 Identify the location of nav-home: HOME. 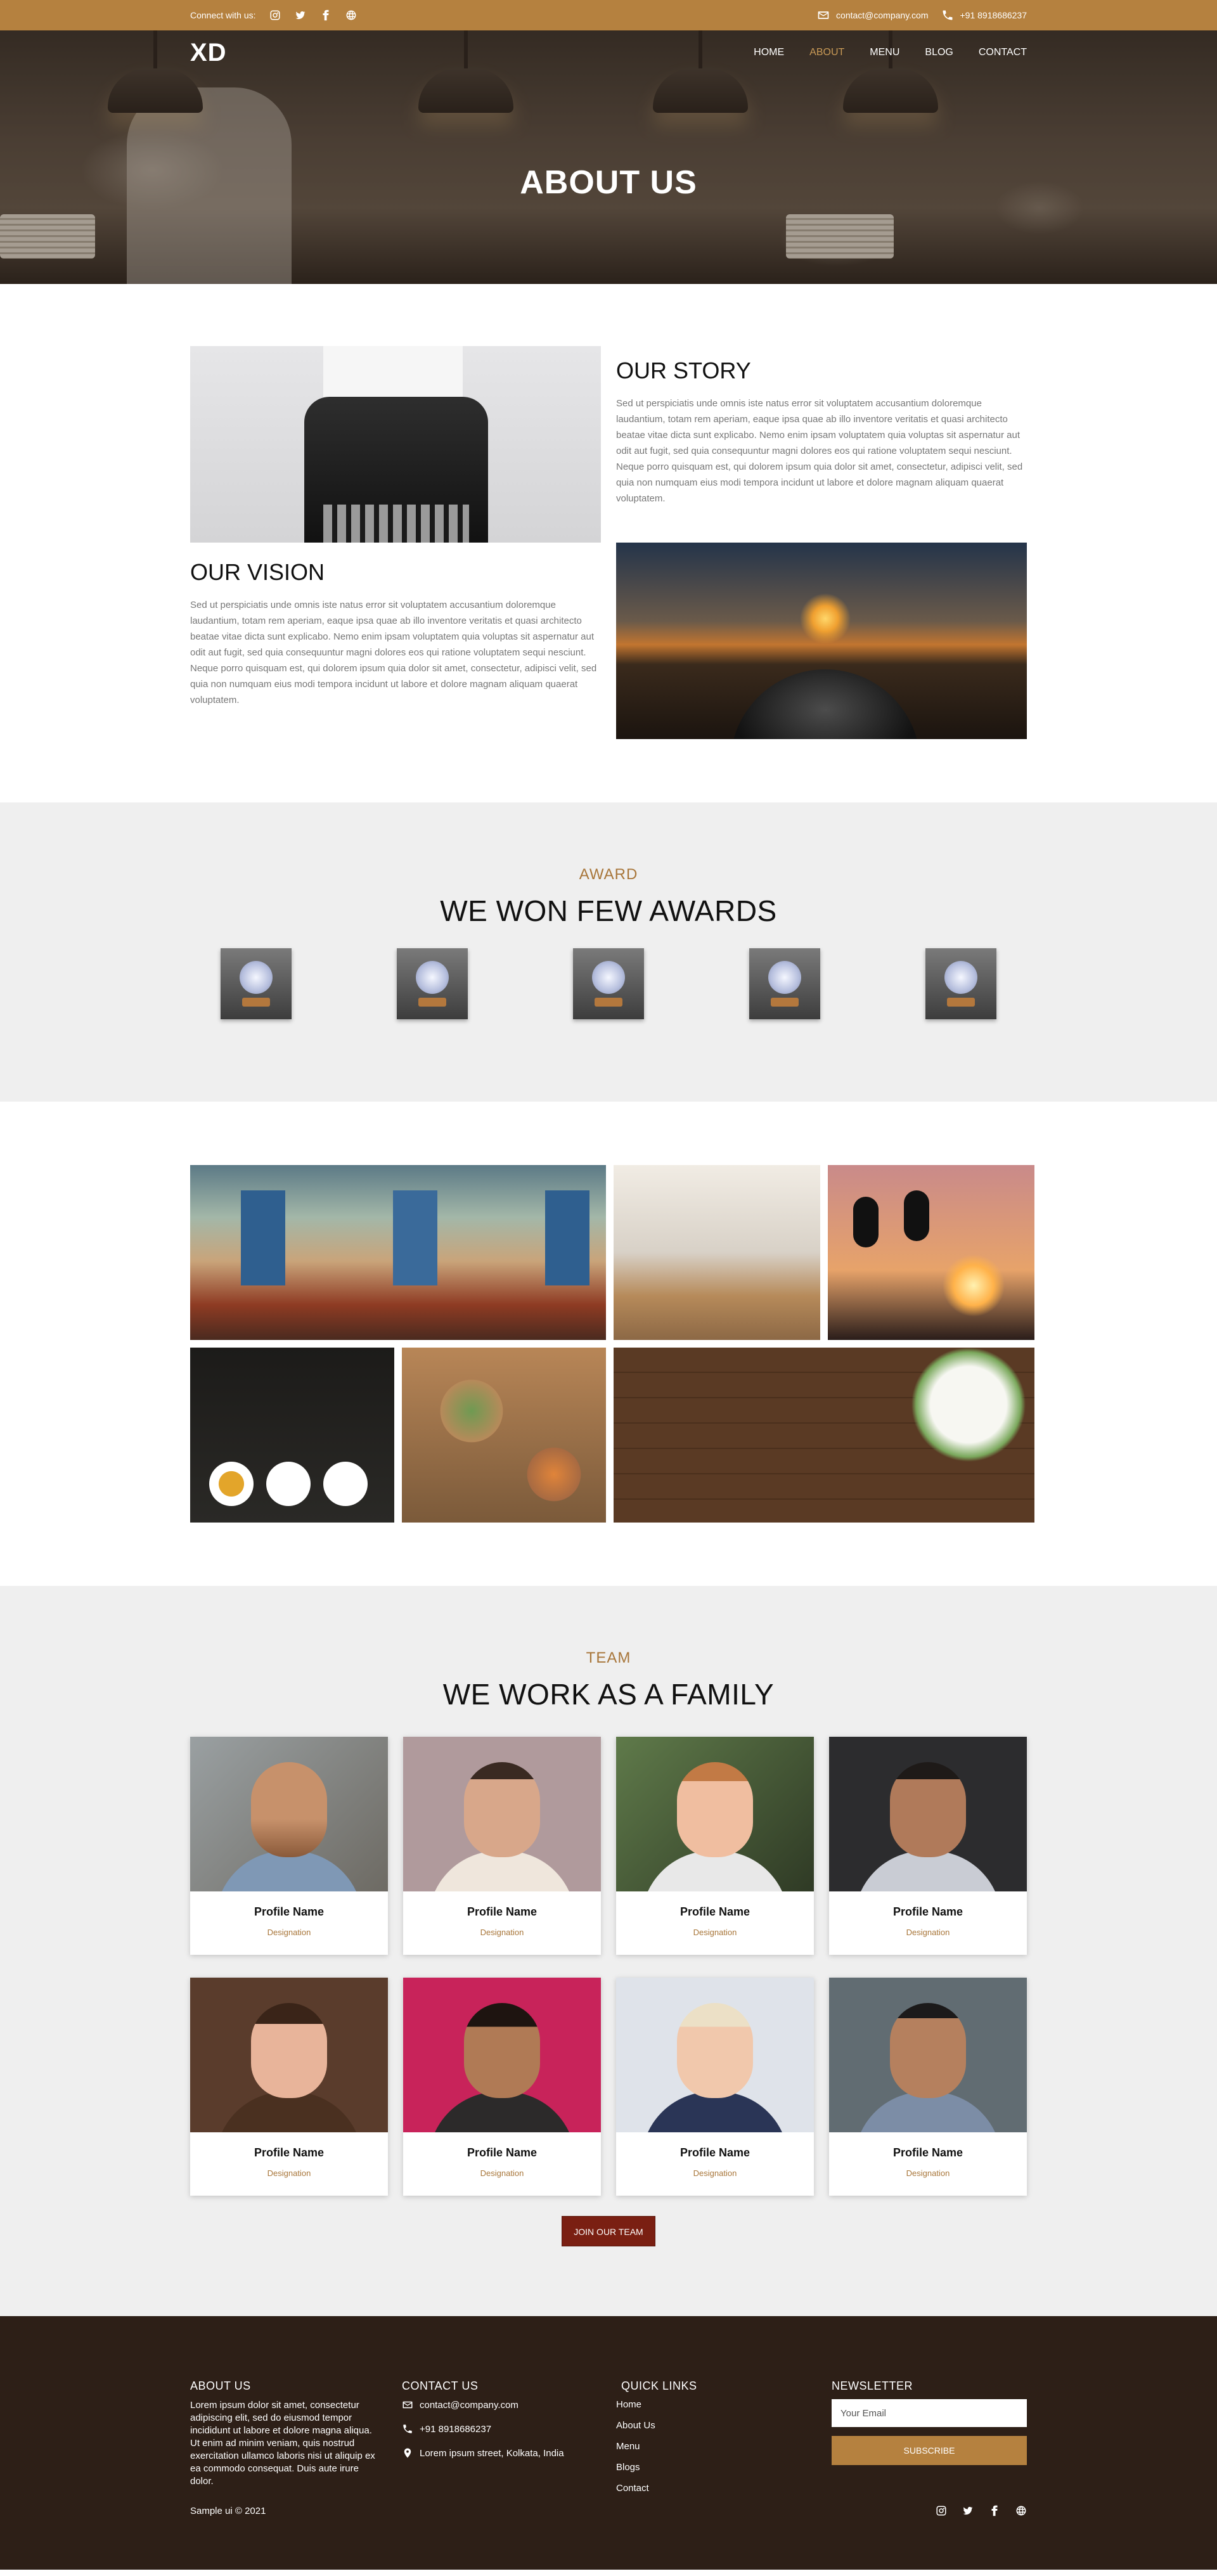
(769, 53).